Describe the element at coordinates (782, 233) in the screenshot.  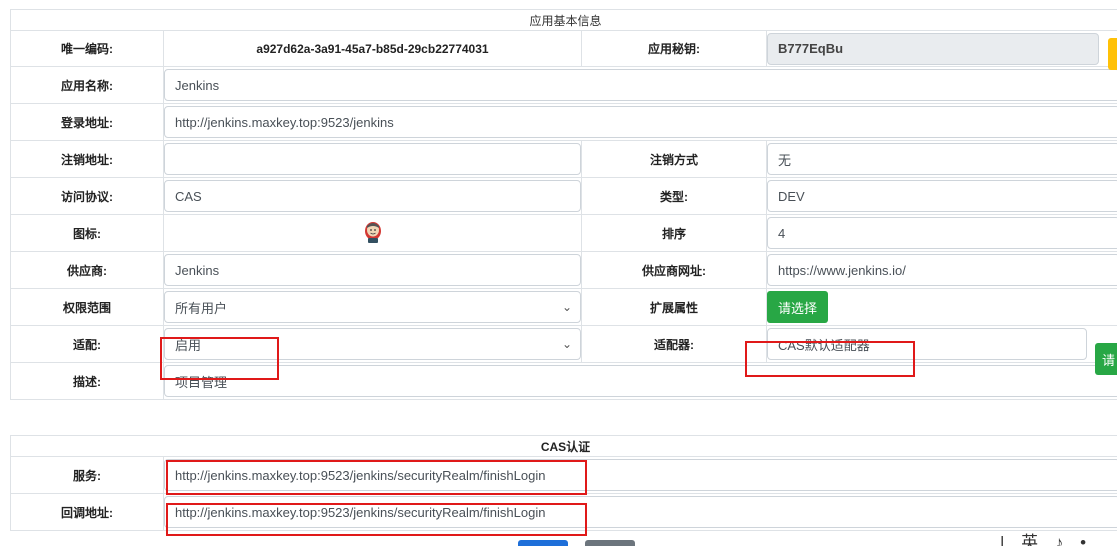
I see `sort-value: 4` at that location.